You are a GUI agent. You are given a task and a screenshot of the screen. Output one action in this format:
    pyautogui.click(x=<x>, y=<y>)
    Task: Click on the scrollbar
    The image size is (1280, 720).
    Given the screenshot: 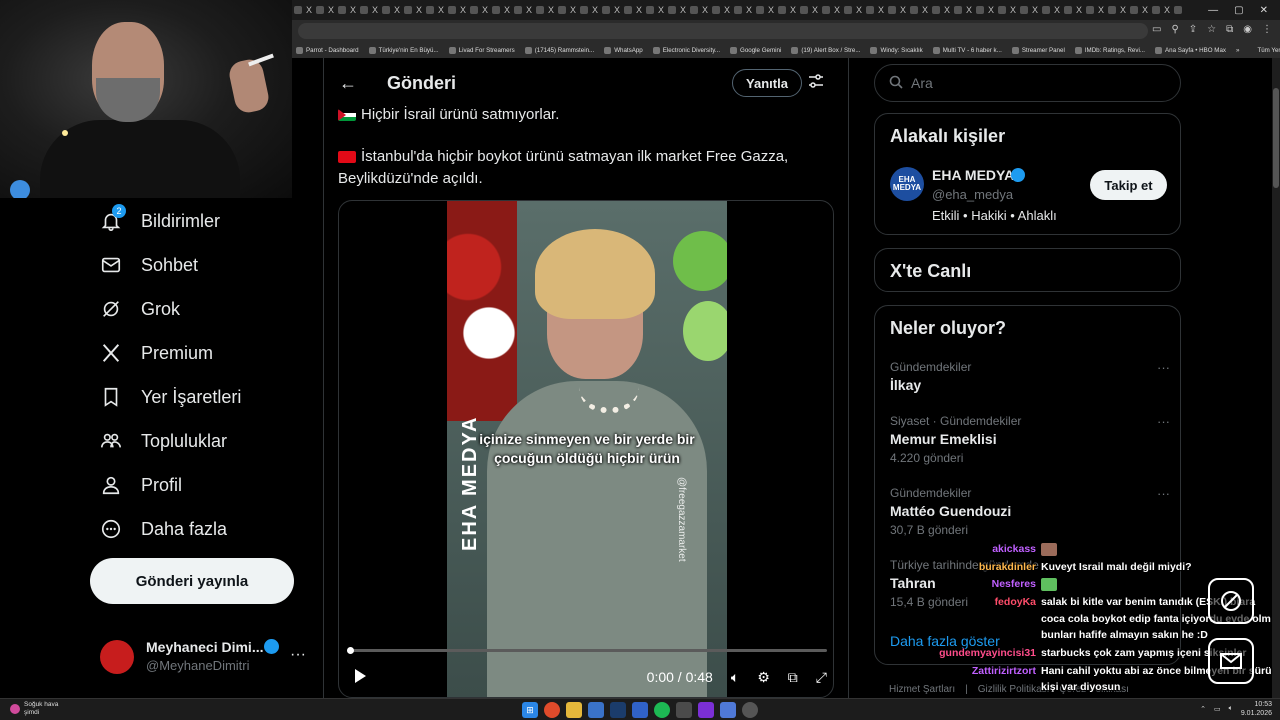 What is the action you would take?
    pyautogui.click(x=1276, y=378)
    